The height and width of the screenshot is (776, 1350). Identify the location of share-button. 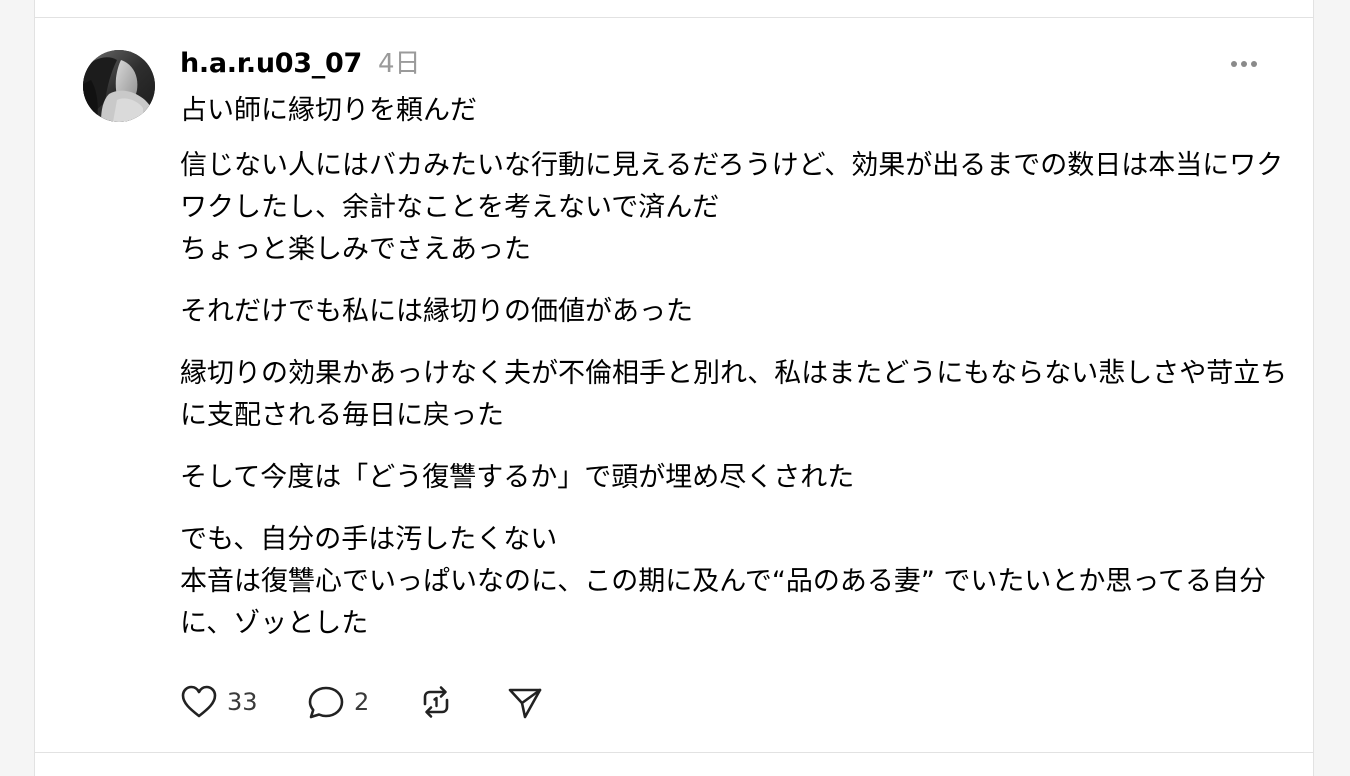
(525, 702).